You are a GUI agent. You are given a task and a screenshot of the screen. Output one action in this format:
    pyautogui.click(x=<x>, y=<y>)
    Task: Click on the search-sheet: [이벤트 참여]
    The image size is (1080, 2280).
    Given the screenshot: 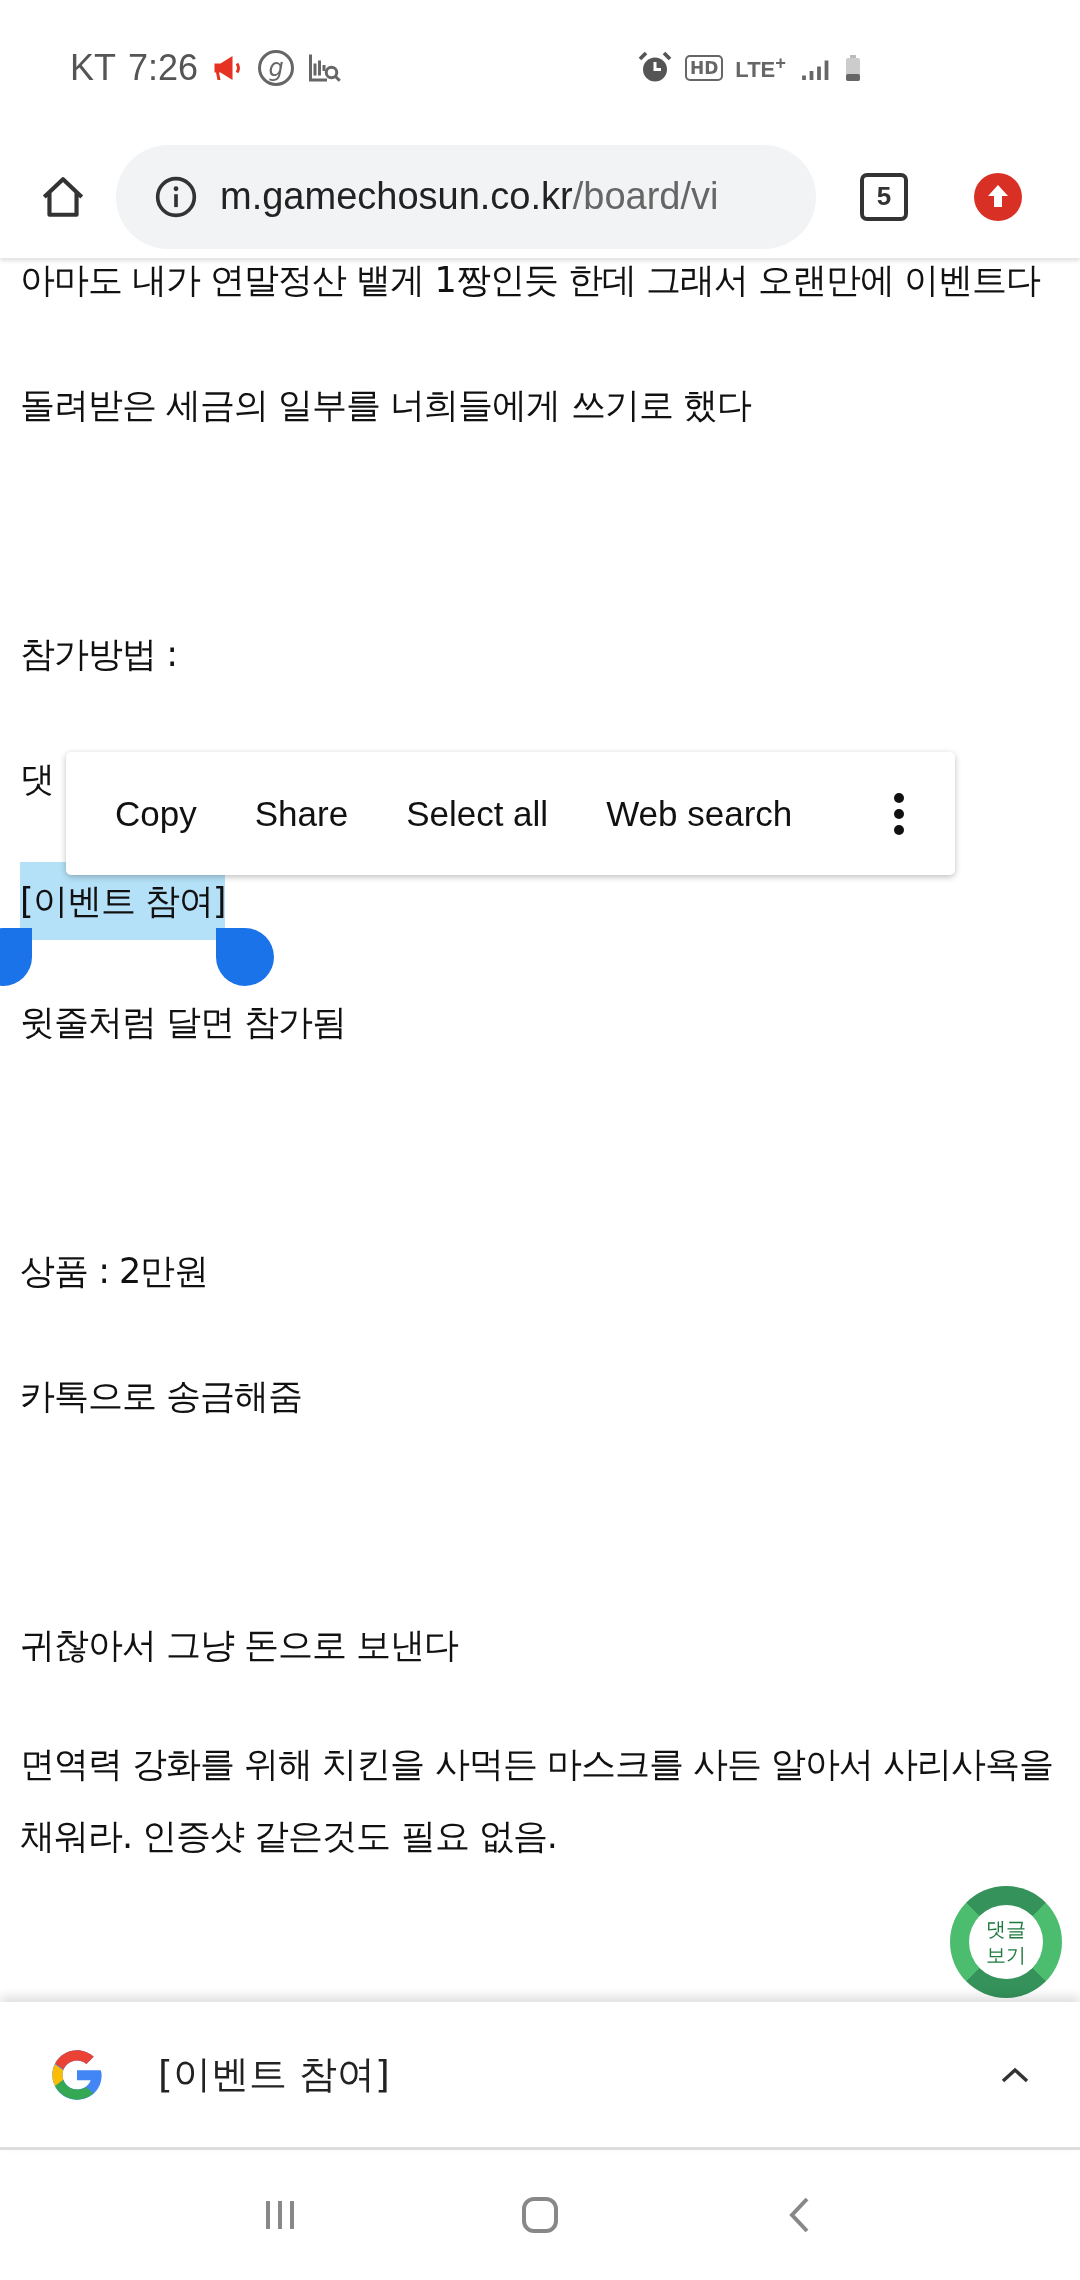 What is the action you would take?
    pyautogui.click(x=540, y=2076)
    